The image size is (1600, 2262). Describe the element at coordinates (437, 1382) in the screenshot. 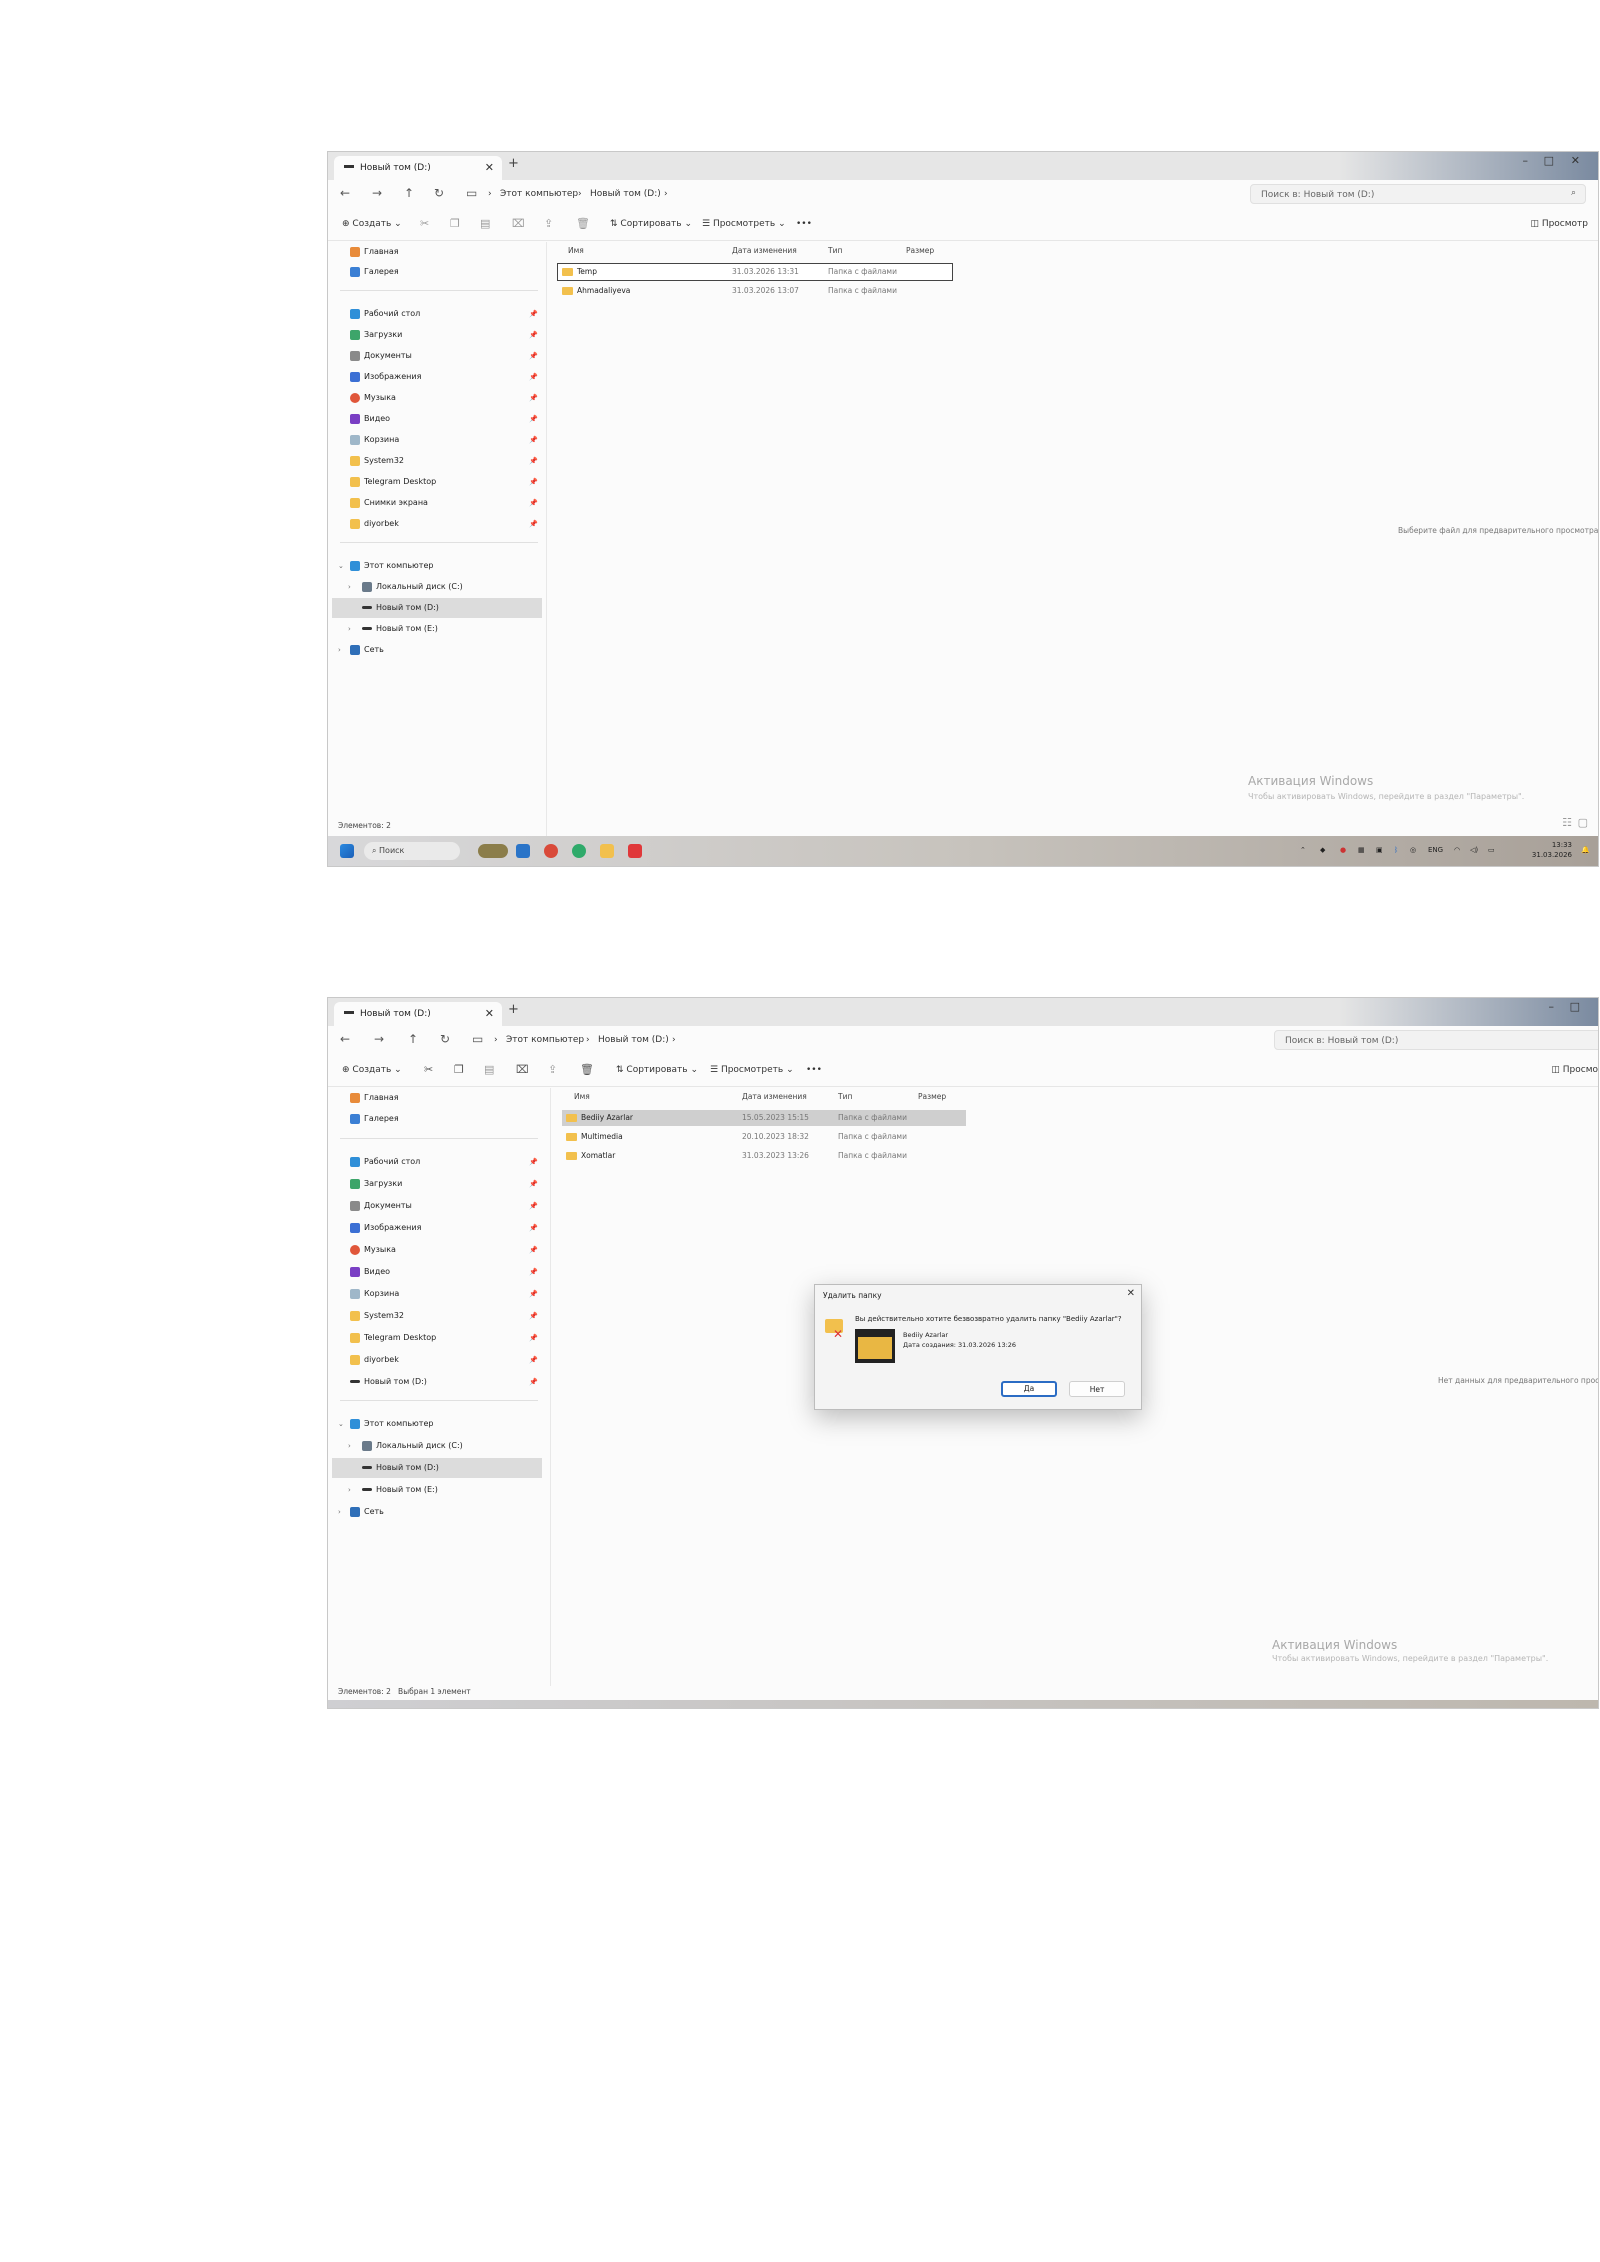

I see `sidebar-item-pinned-drive-d: Новый том (D:) 📌` at that location.